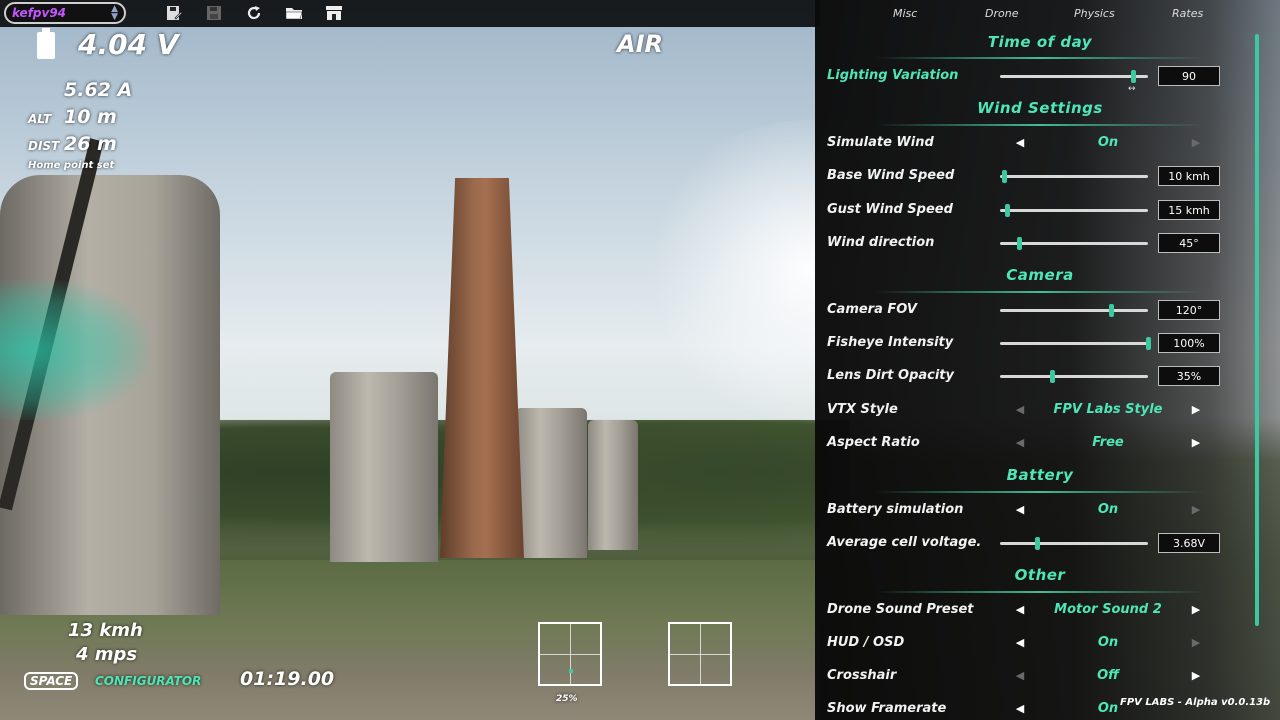 The height and width of the screenshot is (720, 1280). Describe the element at coordinates (904, 542) in the screenshot. I see `average-cell-voltage-label: Average cell voltage.` at that location.